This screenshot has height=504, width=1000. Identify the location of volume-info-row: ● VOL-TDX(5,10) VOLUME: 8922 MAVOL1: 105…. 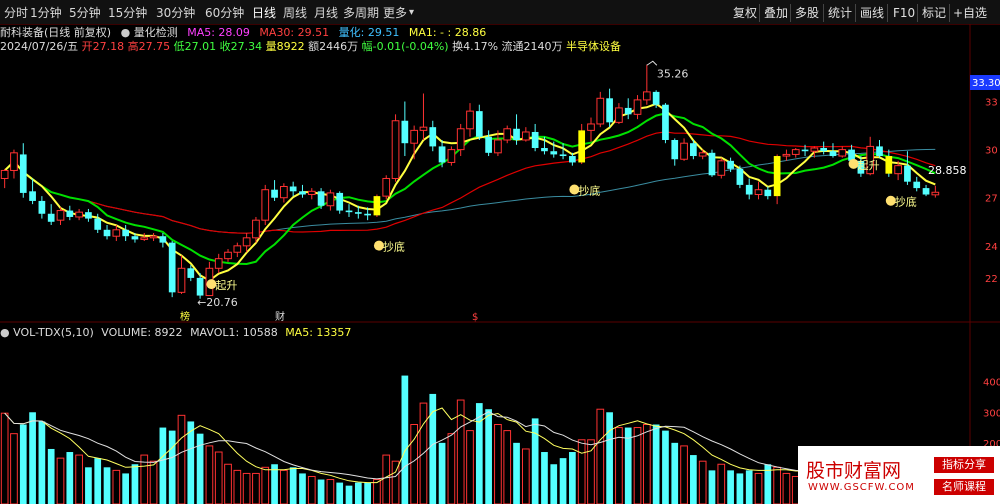
(175, 333).